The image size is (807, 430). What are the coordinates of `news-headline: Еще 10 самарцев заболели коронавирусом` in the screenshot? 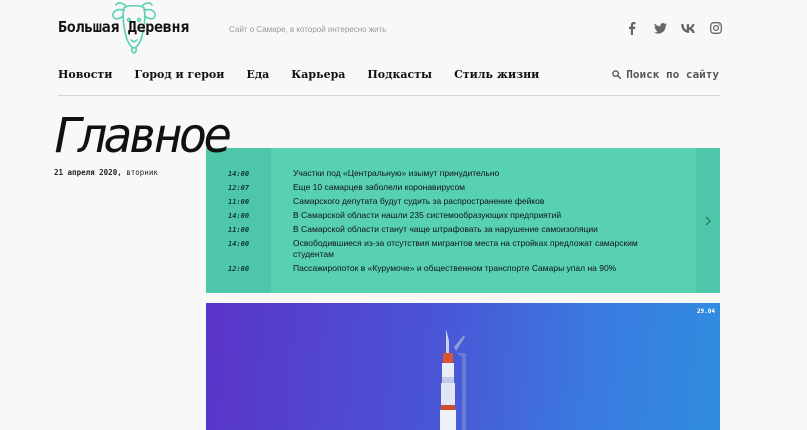 It's located at (478, 187).